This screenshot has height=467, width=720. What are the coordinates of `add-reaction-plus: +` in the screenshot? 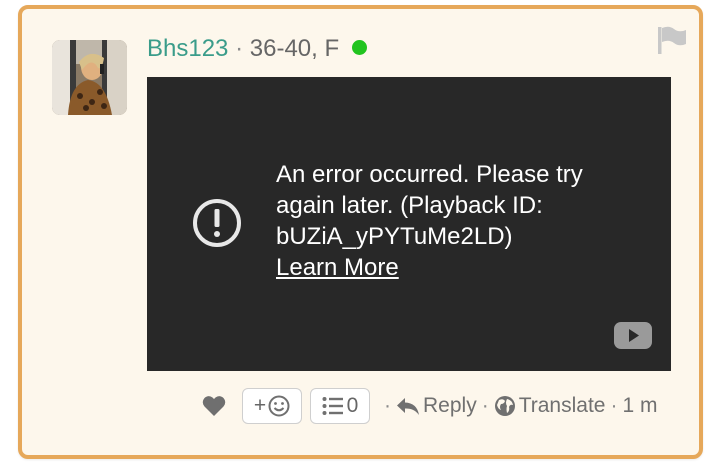 It's located at (260, 405).